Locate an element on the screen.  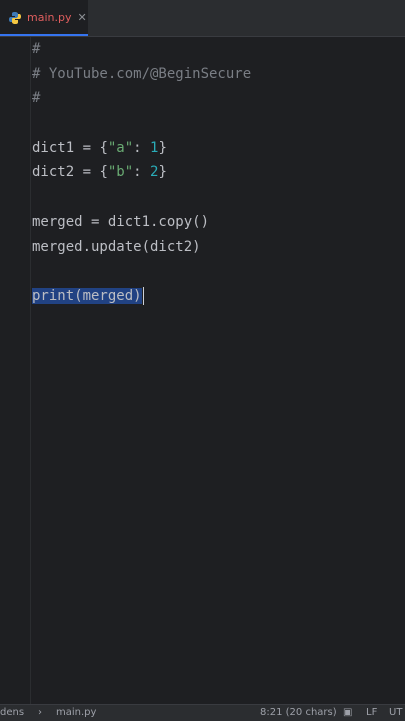
var-dict2: dict2 is located at coordinates (53, 172).